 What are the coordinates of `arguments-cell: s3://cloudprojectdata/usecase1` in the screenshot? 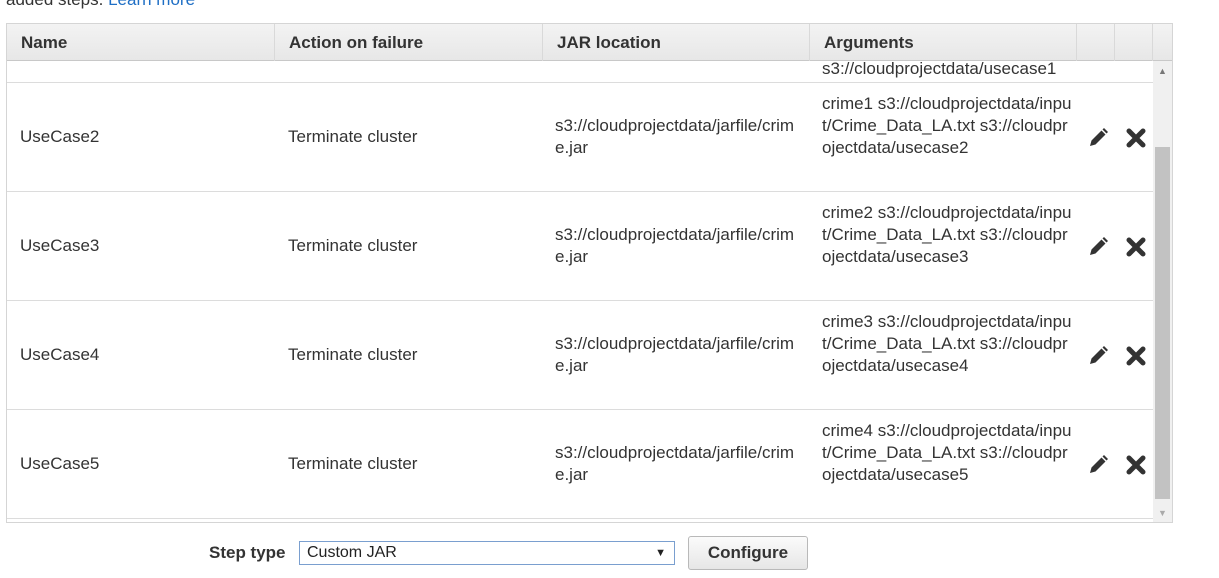 It's located at (939, 68).